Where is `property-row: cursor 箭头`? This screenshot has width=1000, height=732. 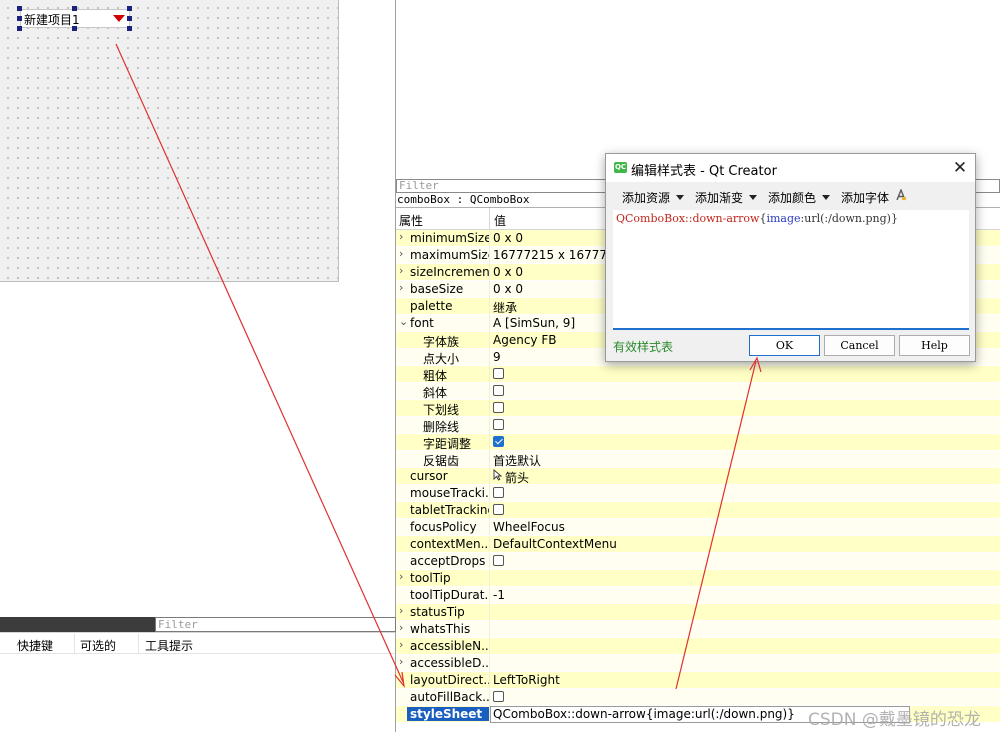 property-row: cursor 箭头 is located at coordinates (698, 476).